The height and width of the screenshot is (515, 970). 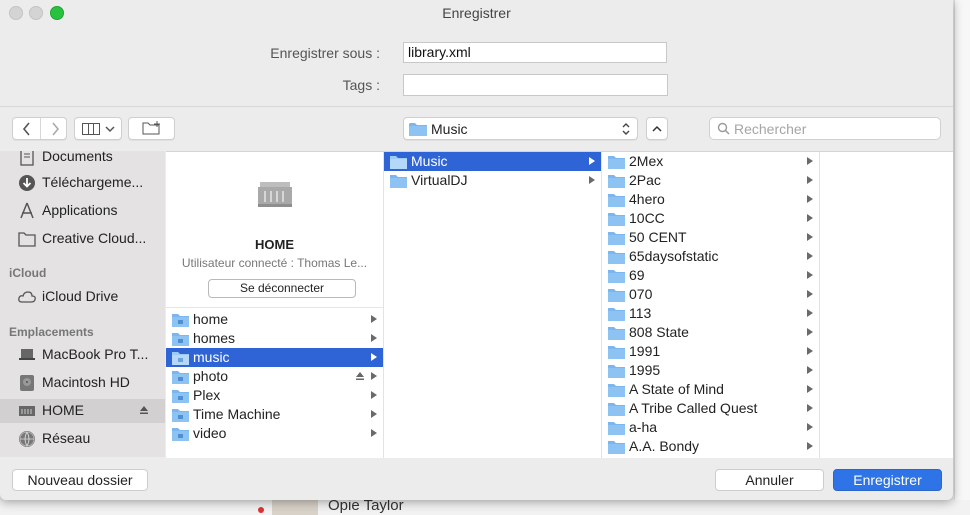 What do you see at coordinates (710, 180) in the screenshot?
I see `folder-row: 2Pac` at bounding box center [710, 180].